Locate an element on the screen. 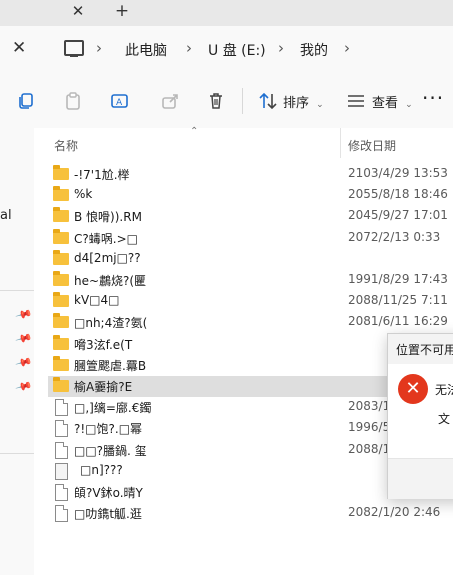 The height and width of the screenshot is (575, 453). dialog-message: 无法 is located at coordinates (444, 390).